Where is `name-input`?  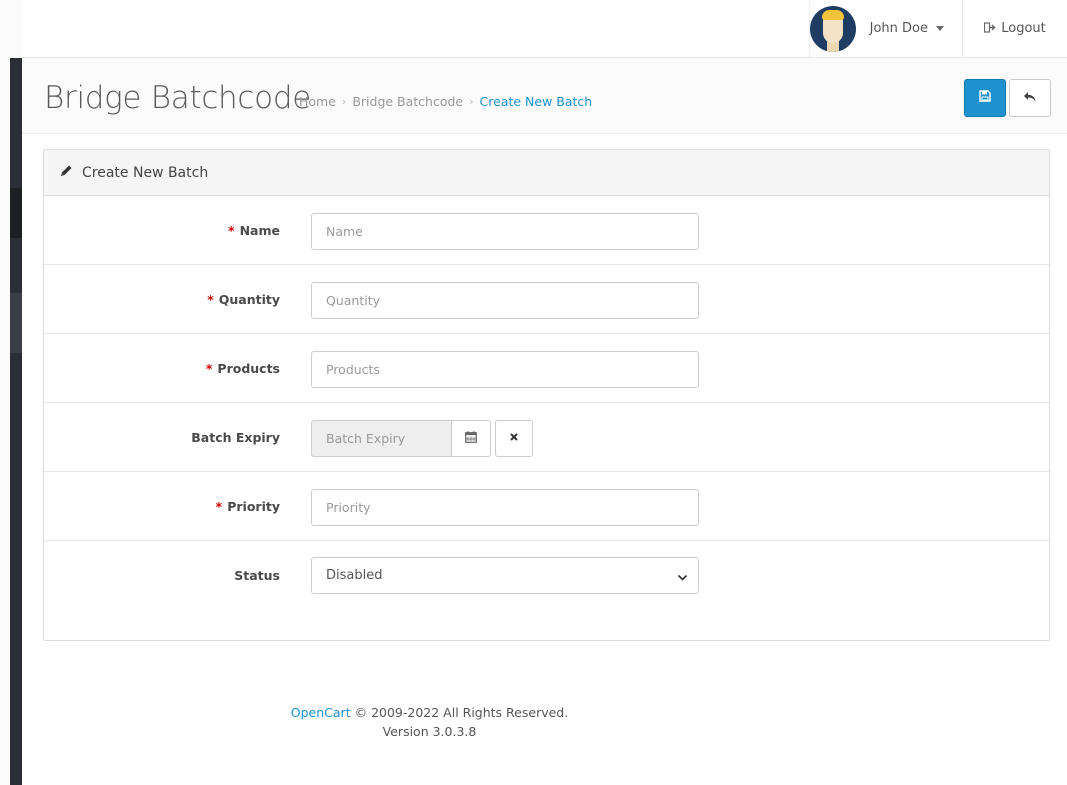
name-input is located at coordinates (505, 231).